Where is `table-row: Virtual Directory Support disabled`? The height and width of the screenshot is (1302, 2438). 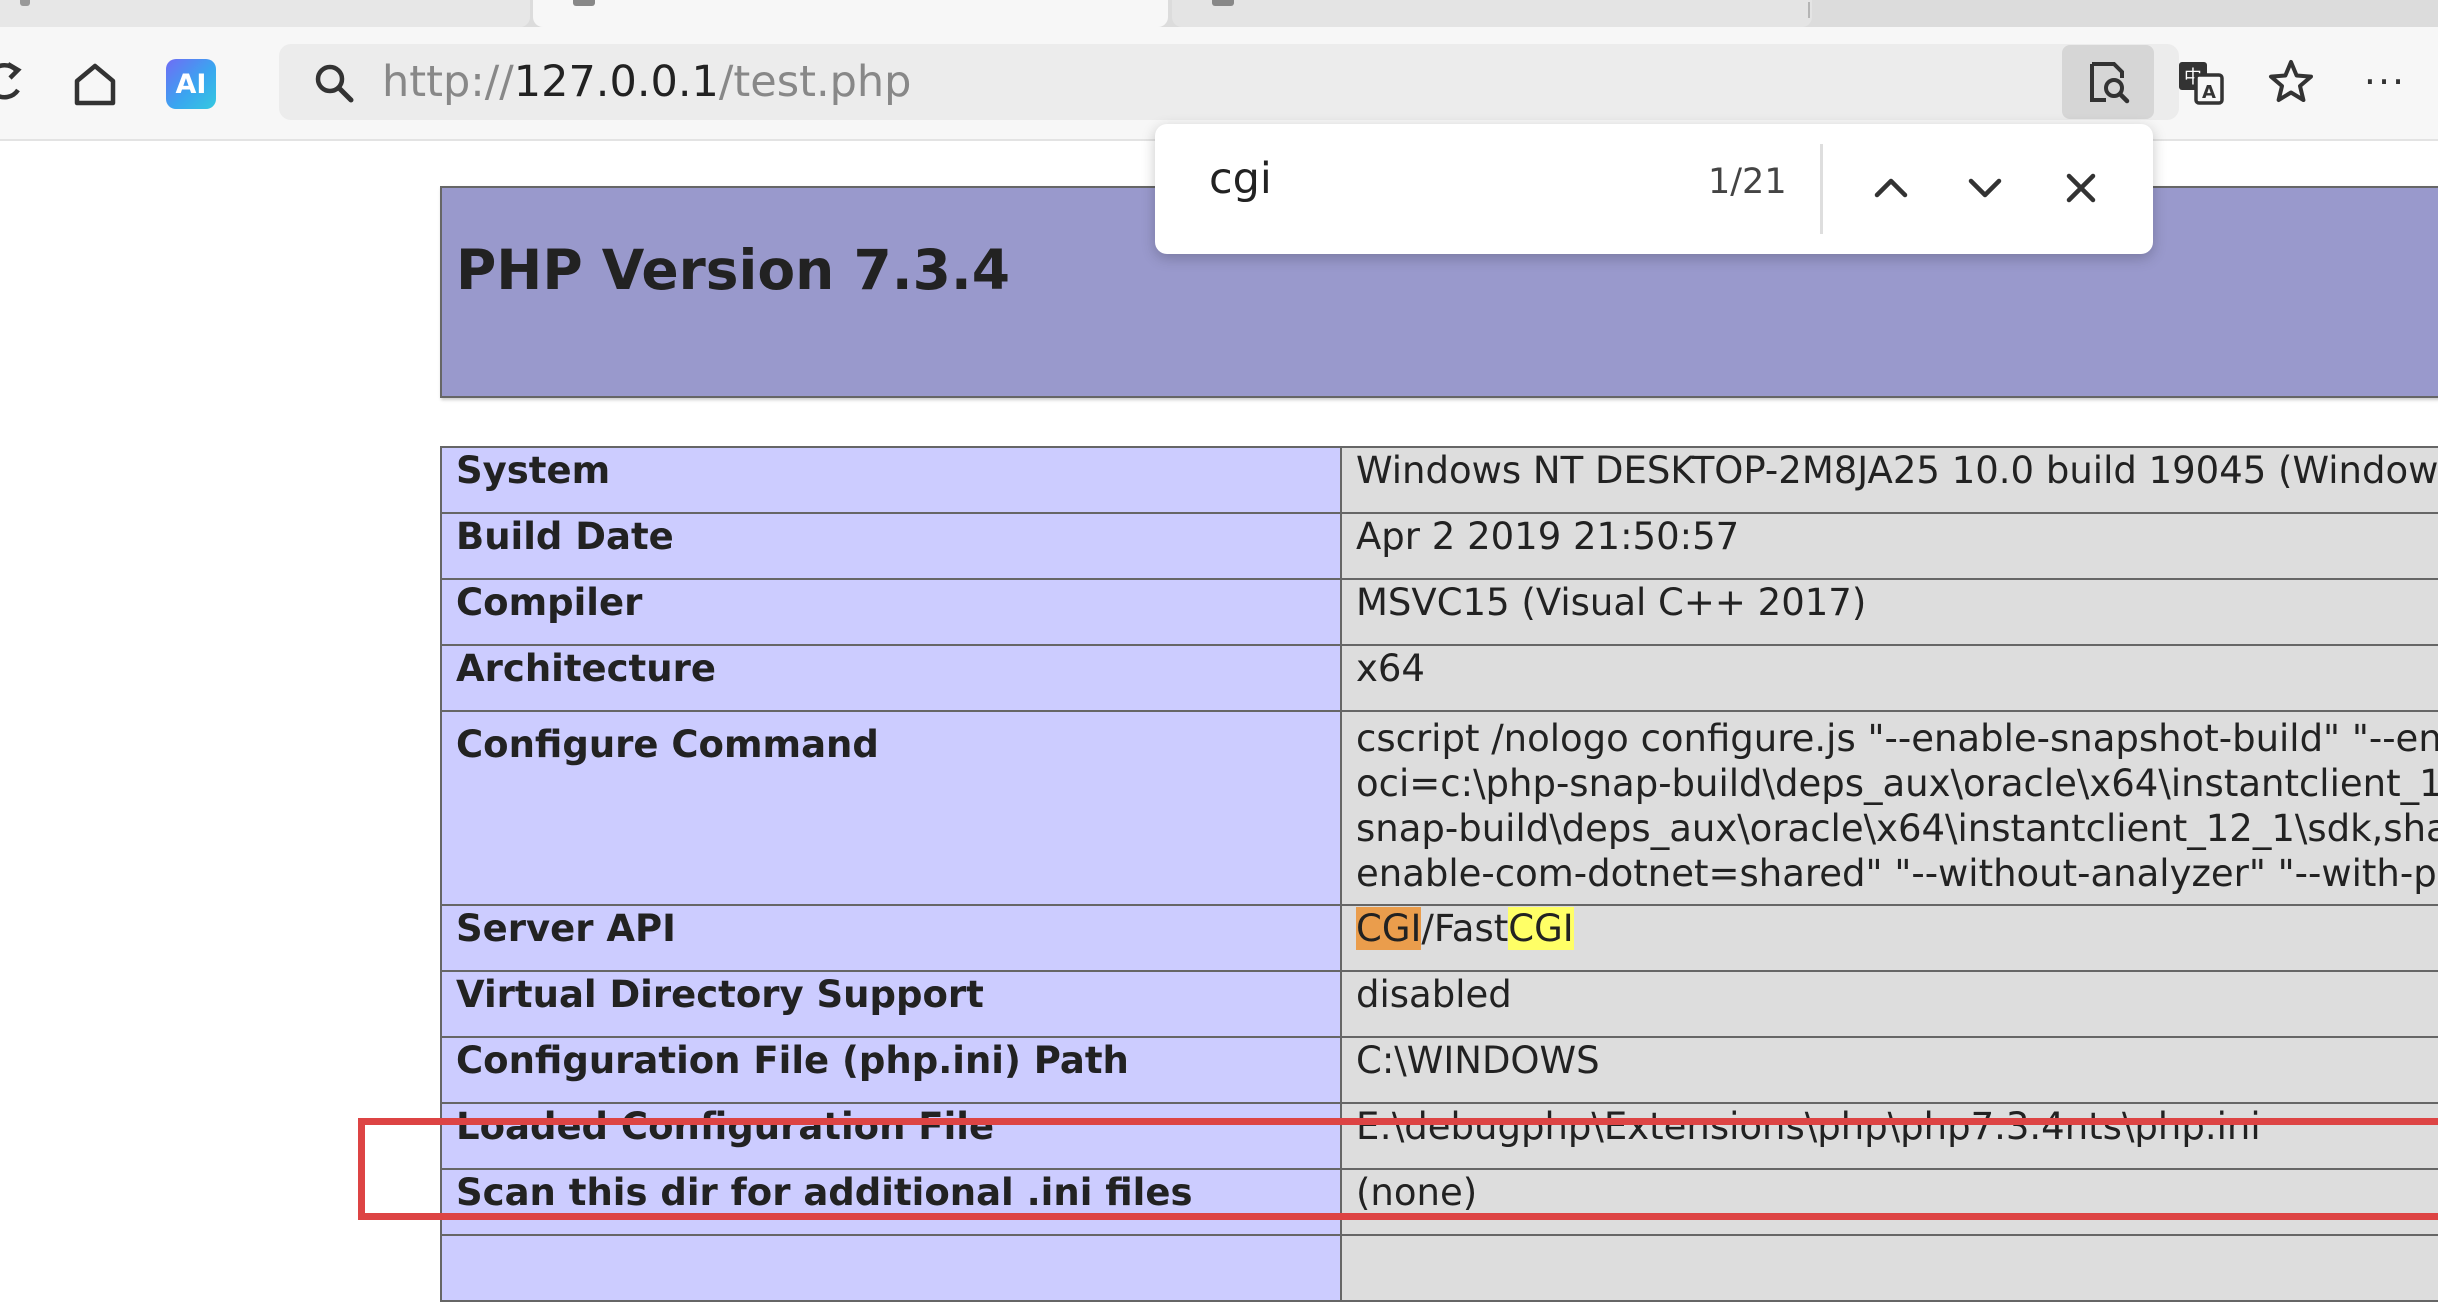 table-row: Virtual Directory Support disabled is located at coordinates (1439, 1004).